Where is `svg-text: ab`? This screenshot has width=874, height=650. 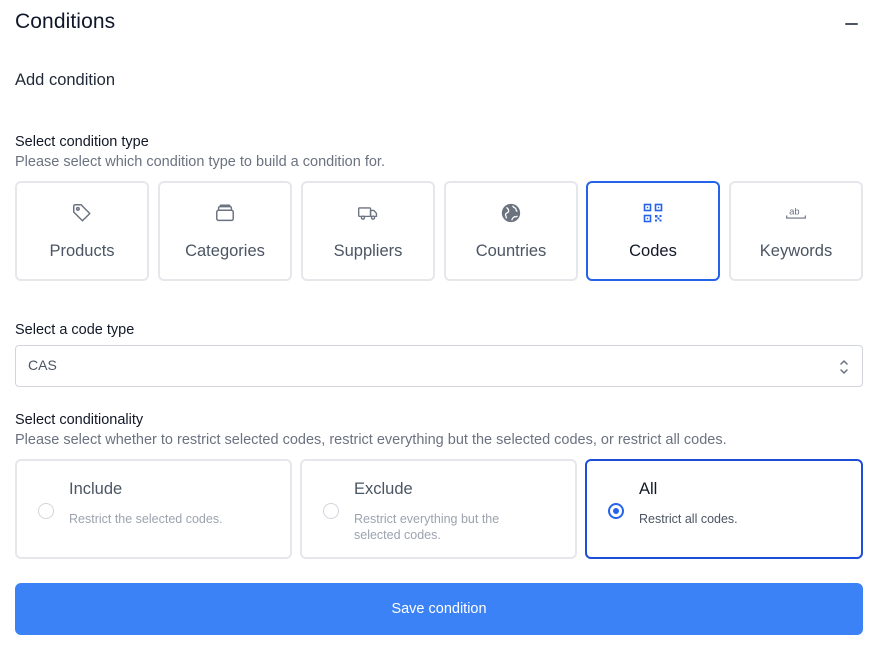 svg-text: ab is located at coordinates (794, 212).